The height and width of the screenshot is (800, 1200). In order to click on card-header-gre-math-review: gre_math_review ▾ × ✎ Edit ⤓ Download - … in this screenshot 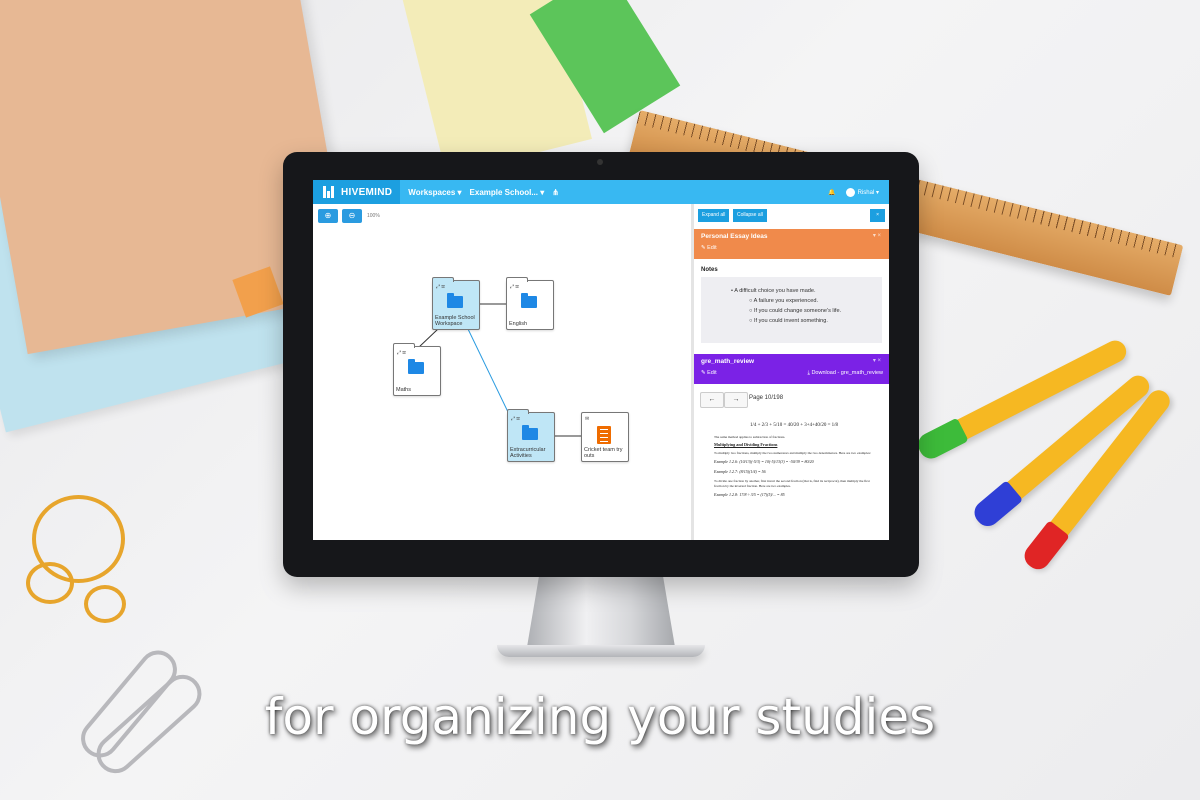, I will do `click(791, 369)`.